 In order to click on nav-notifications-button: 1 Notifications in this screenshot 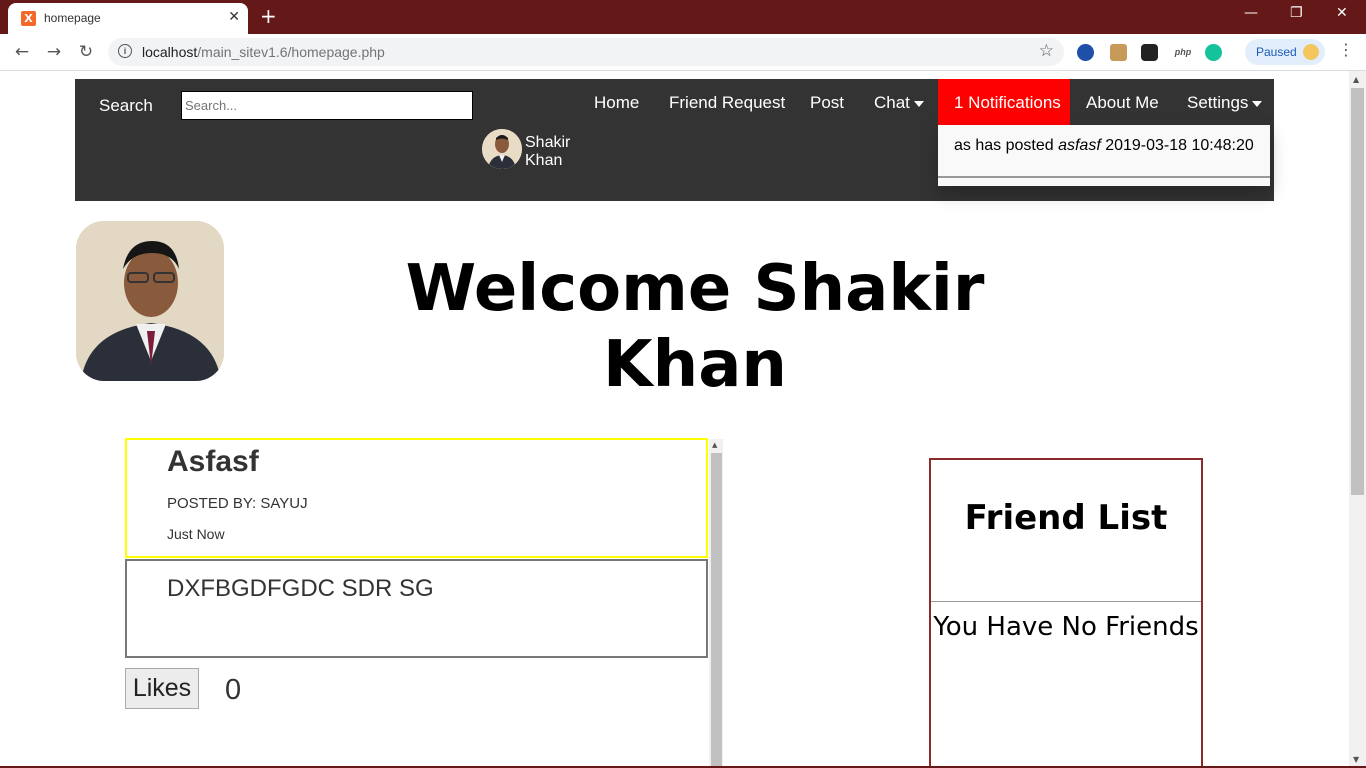, I will do `click(1004, 102)`.